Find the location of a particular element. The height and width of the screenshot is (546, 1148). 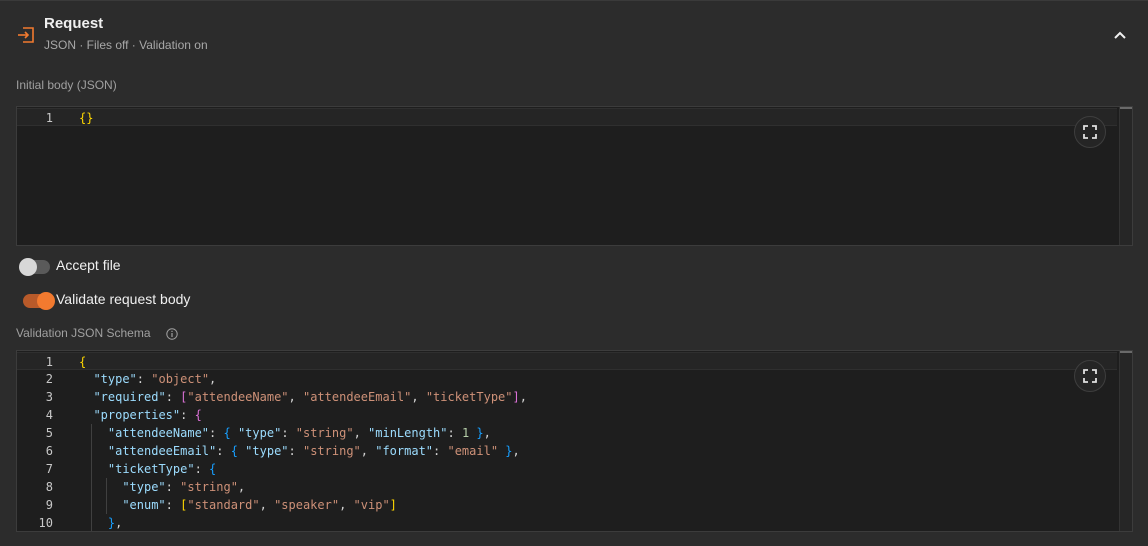

code-token: "standard" is located at coordinates (223, 505).